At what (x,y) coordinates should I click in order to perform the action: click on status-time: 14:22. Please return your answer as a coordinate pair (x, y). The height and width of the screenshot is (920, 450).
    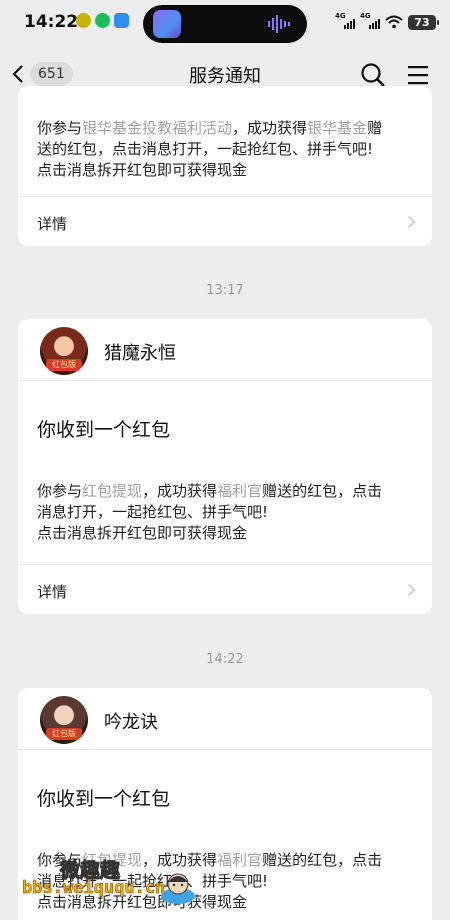
    Looking at the image, I should click on (51, 22).